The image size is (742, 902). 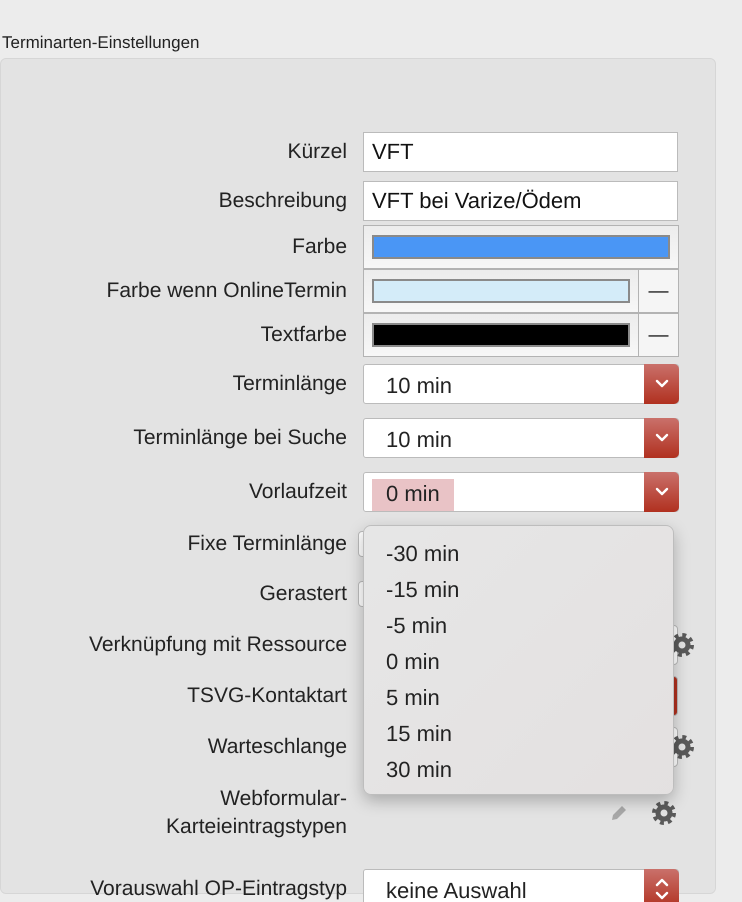 I want to click on field-label: Farbe wenn OnlineTermin, so click(x=226, y=291).